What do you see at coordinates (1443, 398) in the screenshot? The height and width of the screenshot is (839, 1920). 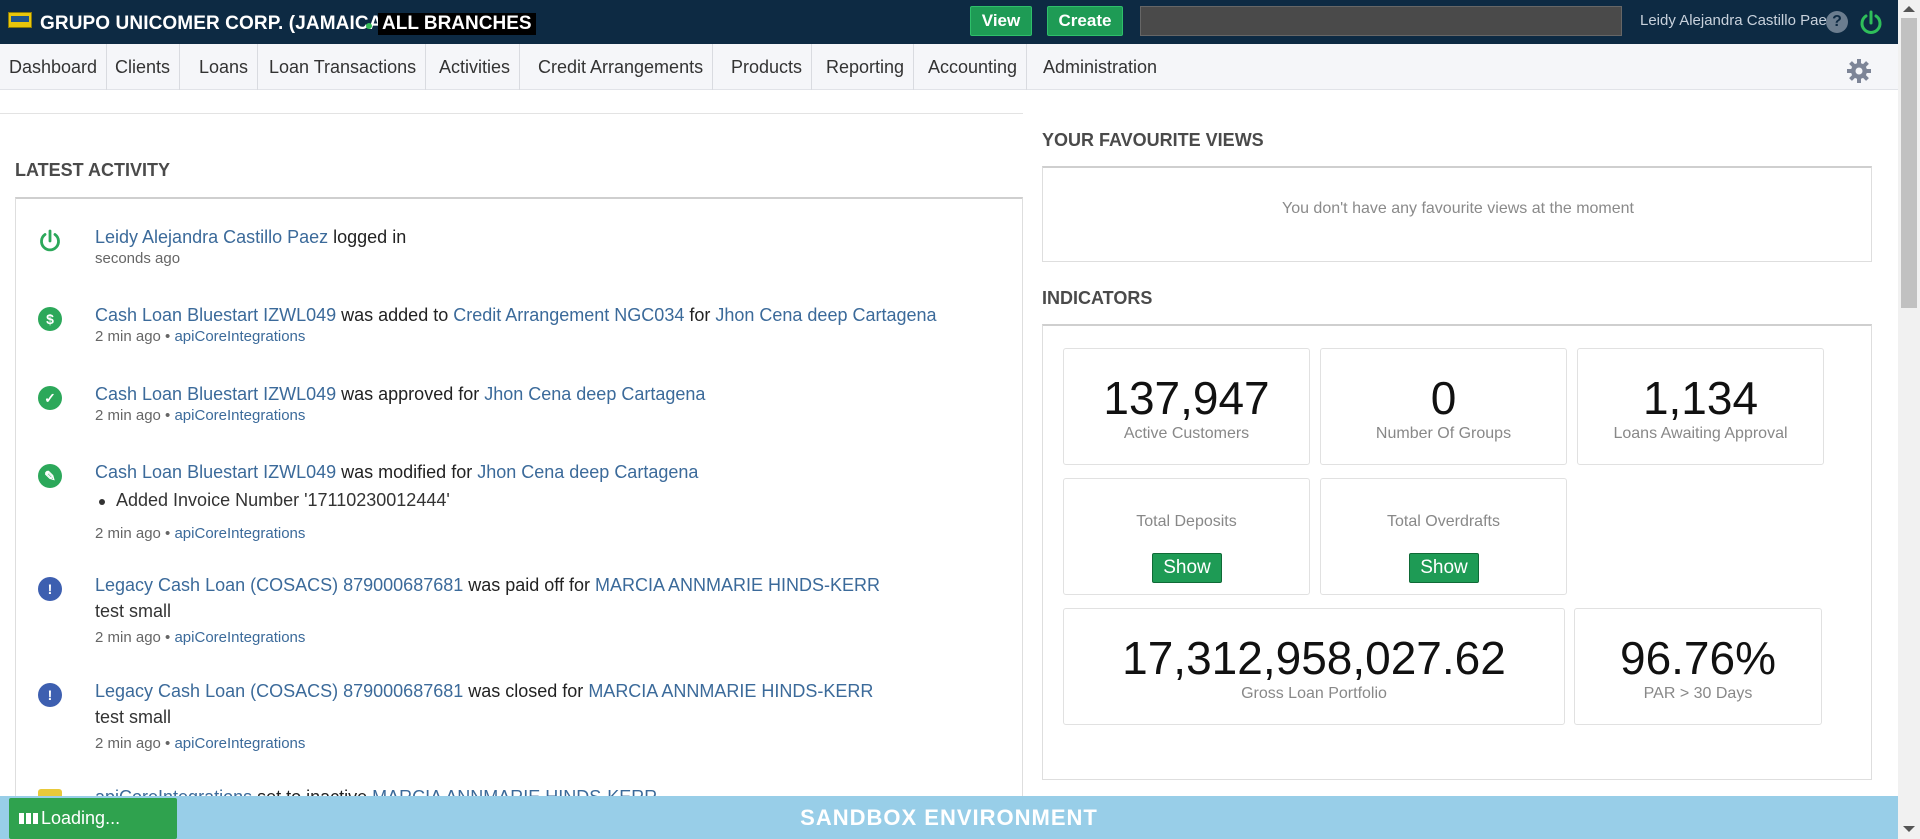 I see `number-of-groups-value: 0` at bounding box center [1443, 398].